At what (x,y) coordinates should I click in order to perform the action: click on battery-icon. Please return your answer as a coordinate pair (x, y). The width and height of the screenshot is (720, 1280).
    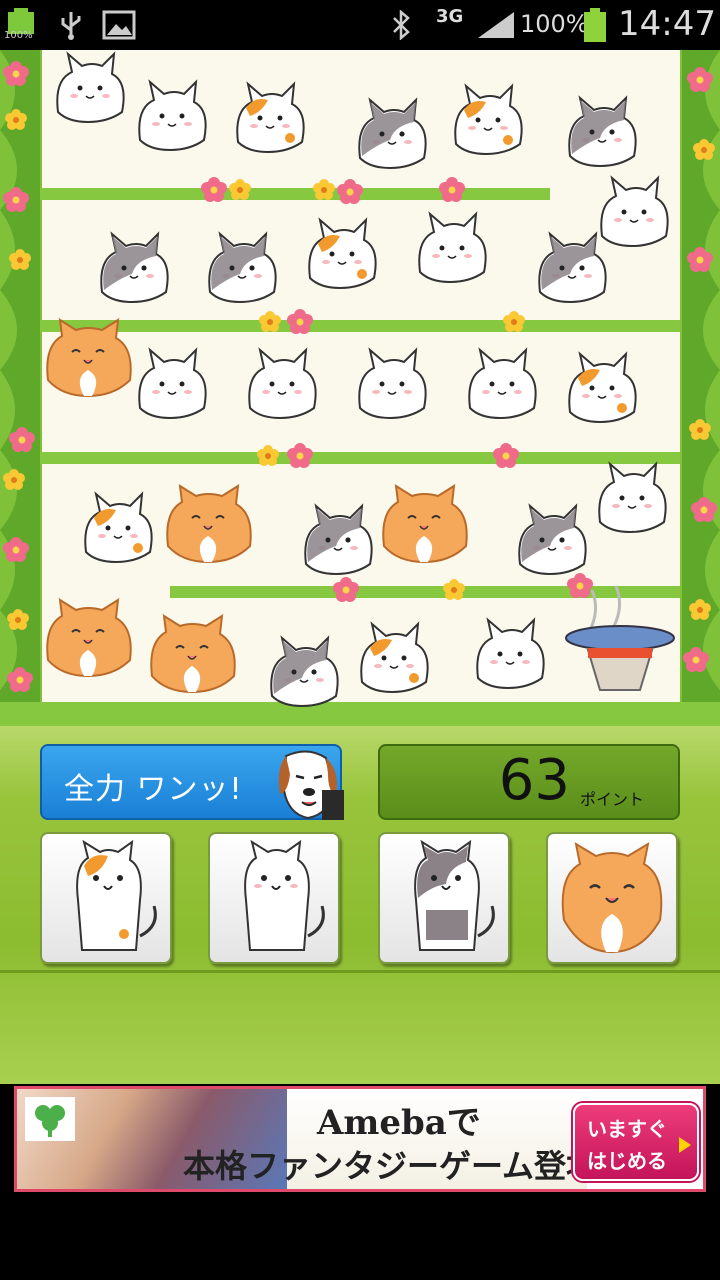
    Looking at the image, I should click on (595, 25).